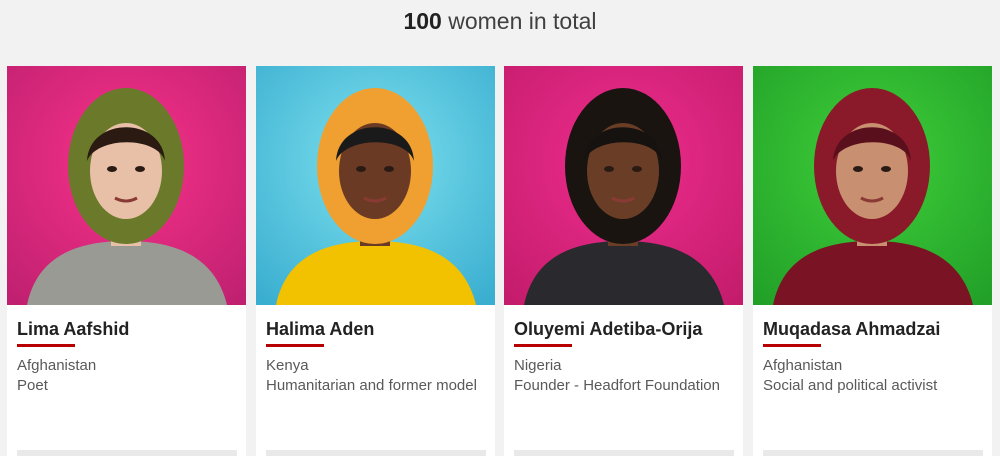 This screenshot has height=456, width=1000. Describe the element at coordinates (422, 21) in the screenshot. I see `total-count: 100` at that location.